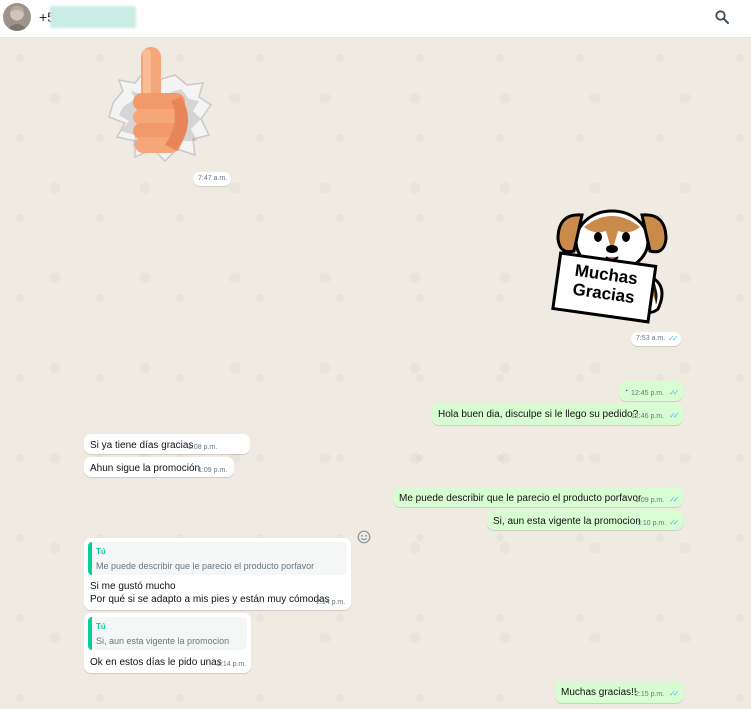  I want to click on sticker-dog-thanks: Muchas Gracias, so click(612, 268).